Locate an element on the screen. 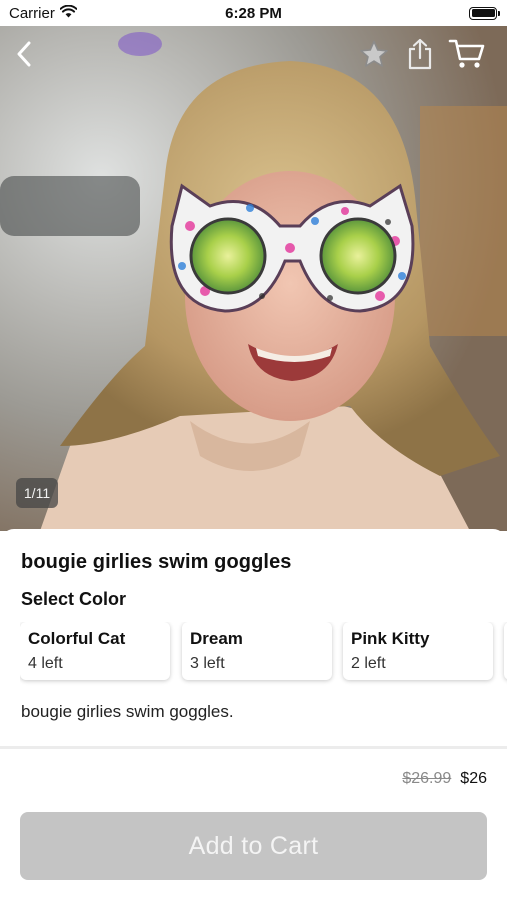 This screenshot has height=900, width=507. product-title: bougie girlies swim goggles is located at coordinates (156, 562).